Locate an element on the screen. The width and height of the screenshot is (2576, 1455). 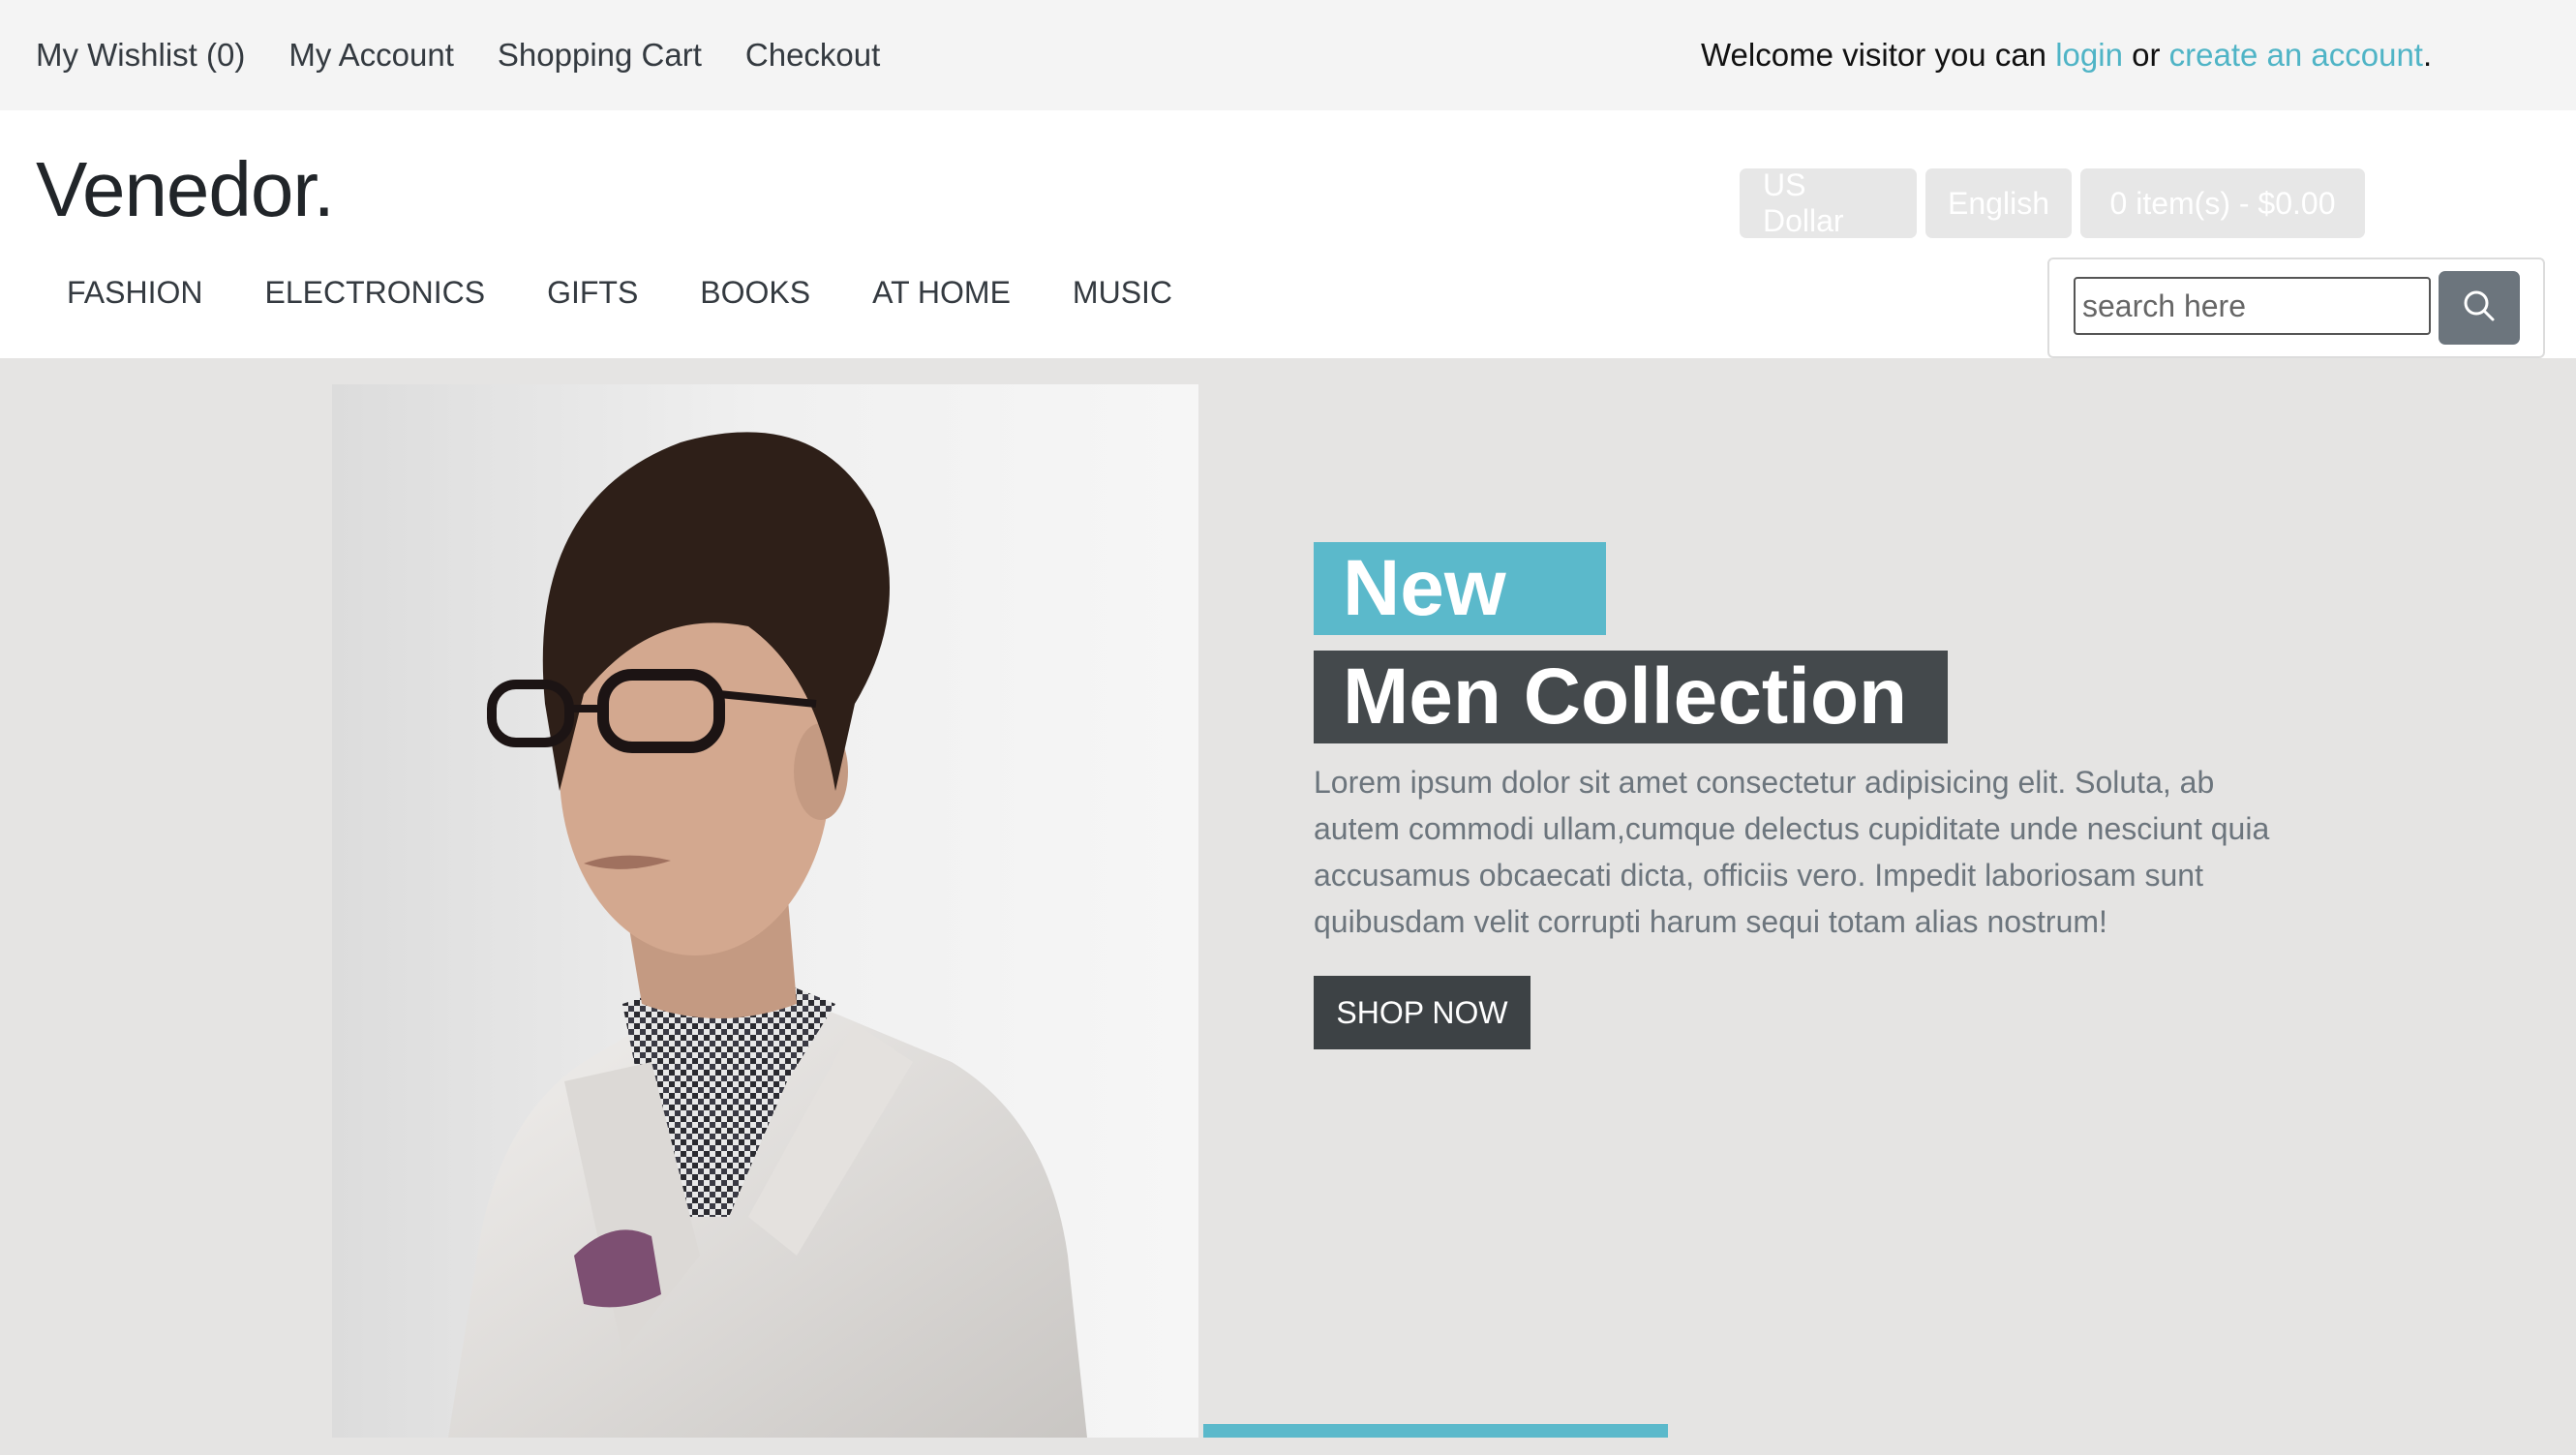
login-link: login is located at coordinates (2089, 56).